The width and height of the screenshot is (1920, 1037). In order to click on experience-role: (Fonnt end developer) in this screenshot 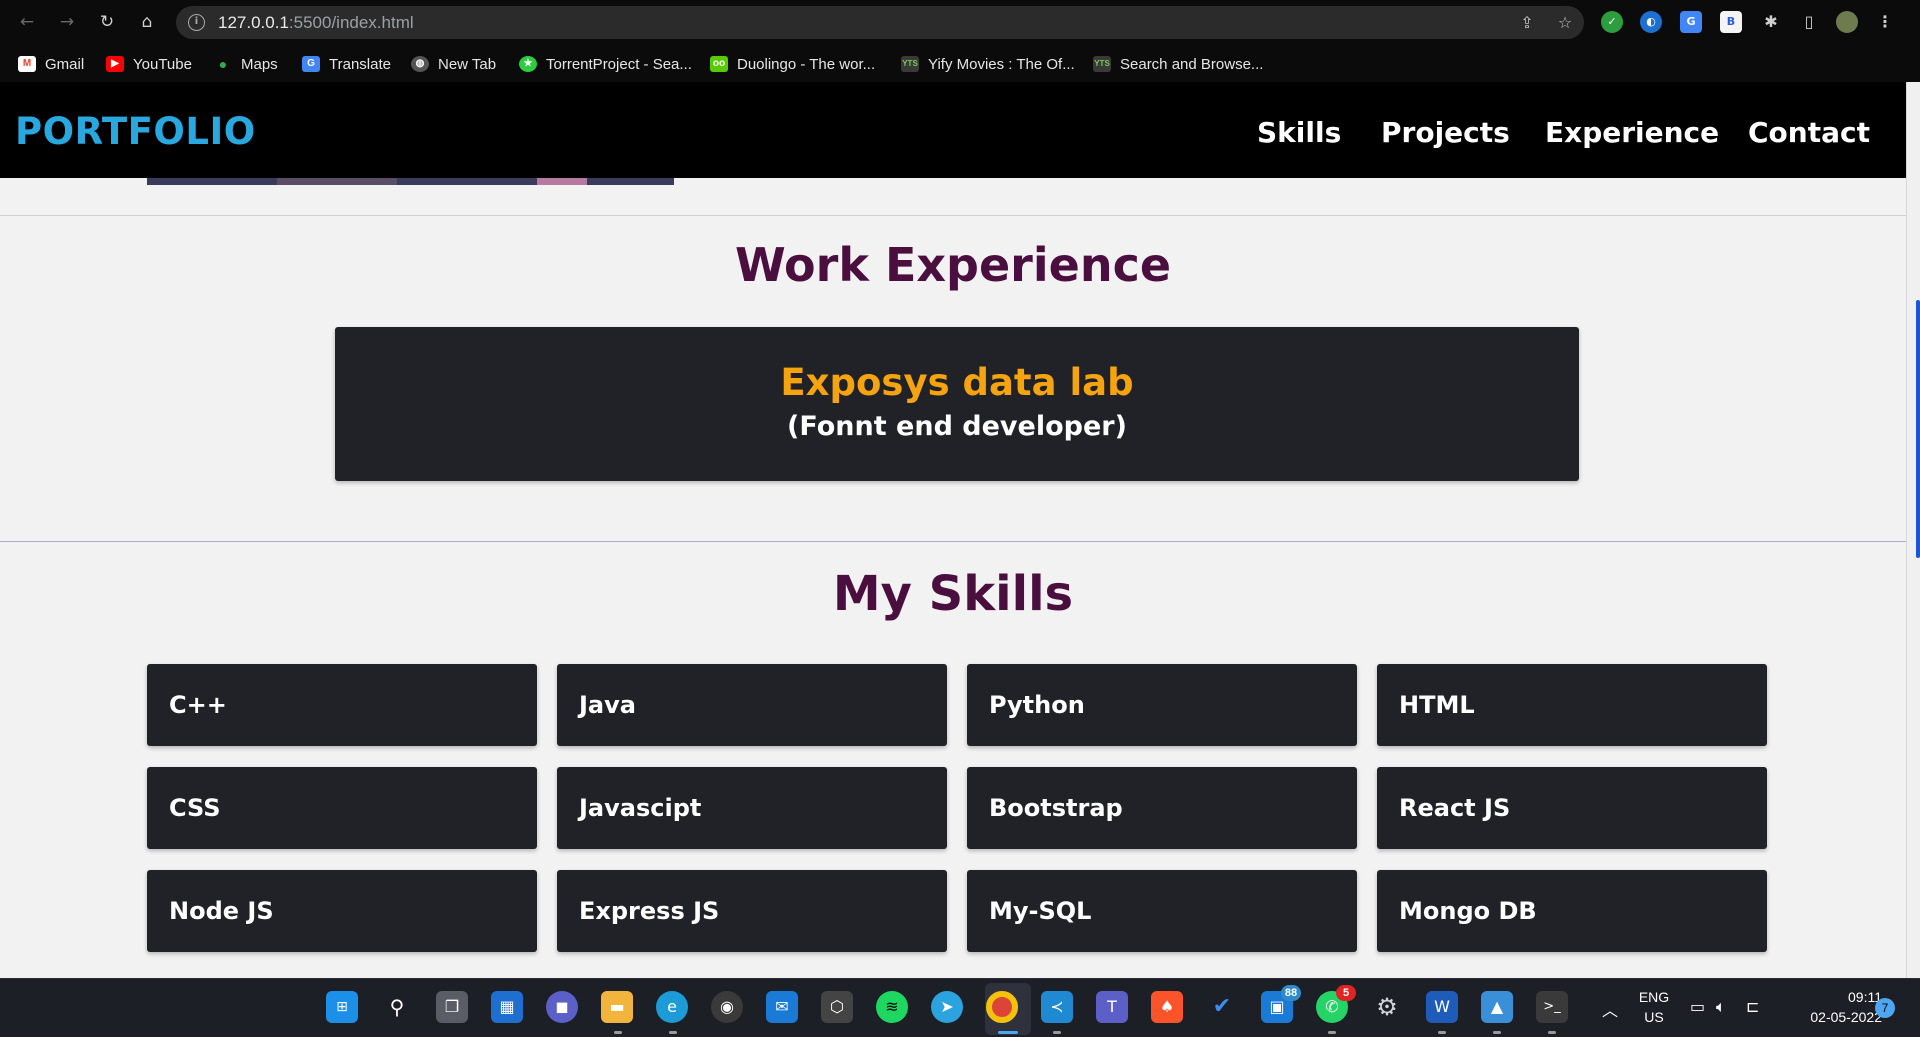, I will do `click(957, 426)`.